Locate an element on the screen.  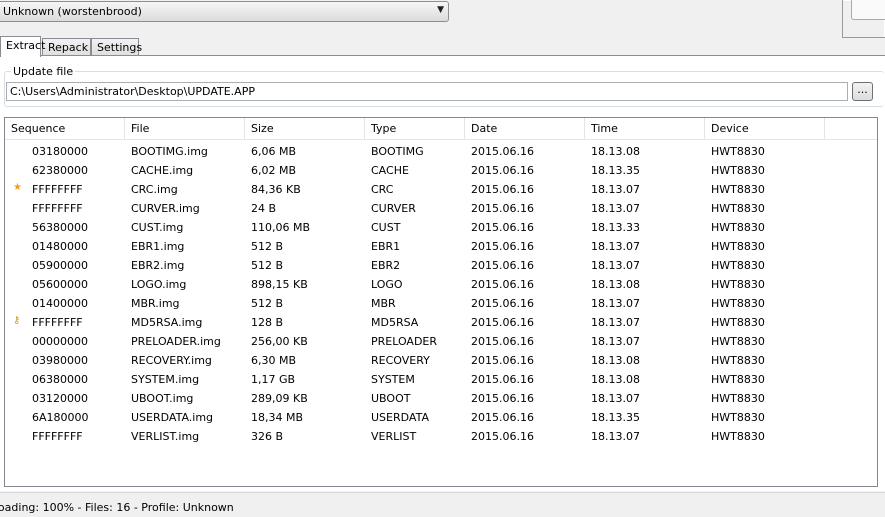
cell-type: VERLIST is located at coordinates (394, 436).